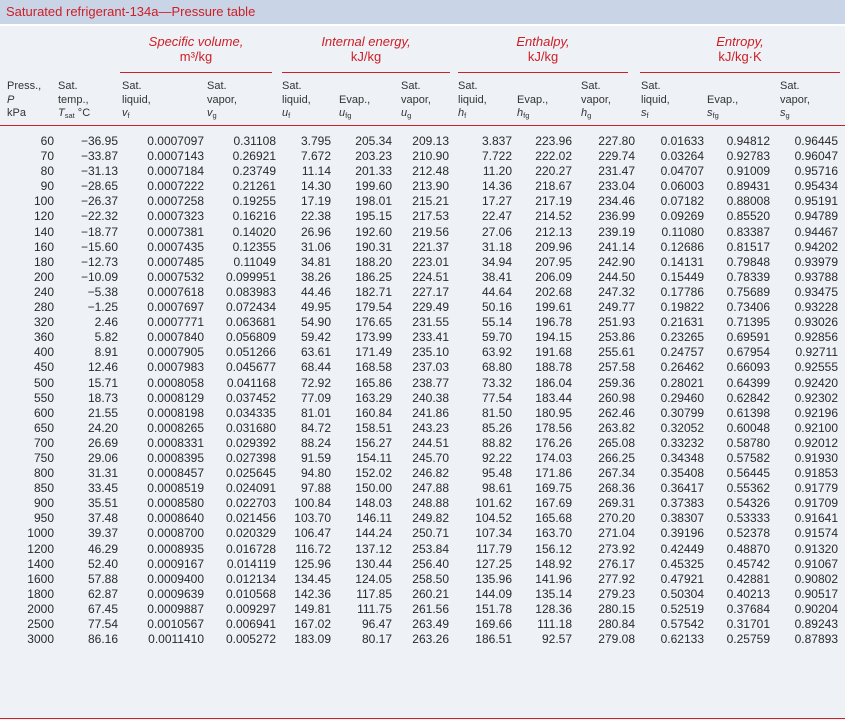  Describe the element at coordinates (472, 99) in the screenshot. I see `column-header-line: liquid,` at that location.